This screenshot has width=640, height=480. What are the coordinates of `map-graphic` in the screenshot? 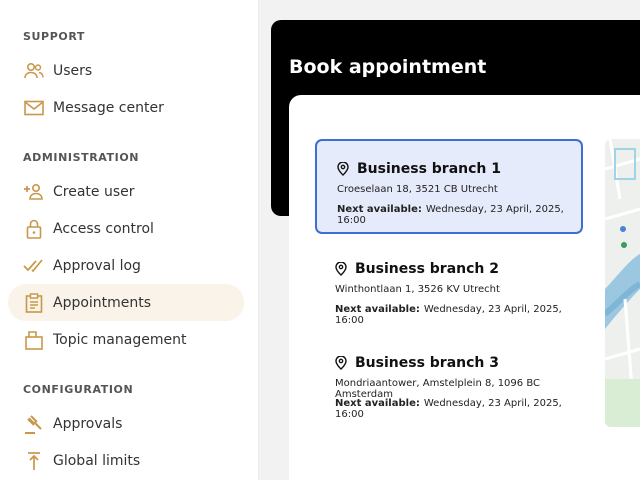 It's located at (622, 283).